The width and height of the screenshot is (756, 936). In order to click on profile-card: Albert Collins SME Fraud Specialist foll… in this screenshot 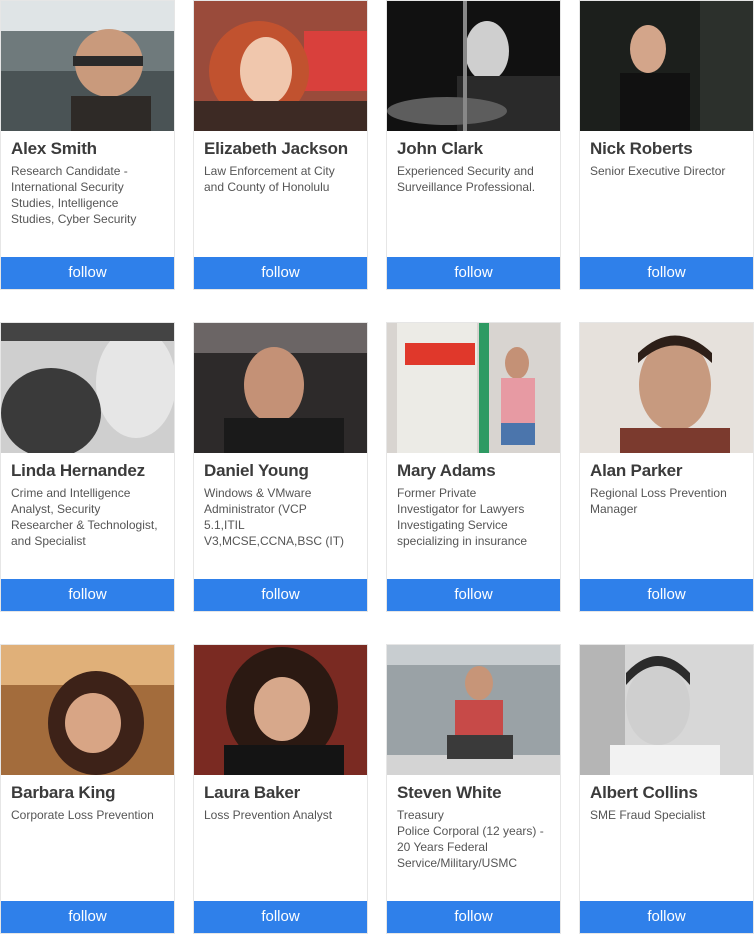, I will do `click(666, 789)`.